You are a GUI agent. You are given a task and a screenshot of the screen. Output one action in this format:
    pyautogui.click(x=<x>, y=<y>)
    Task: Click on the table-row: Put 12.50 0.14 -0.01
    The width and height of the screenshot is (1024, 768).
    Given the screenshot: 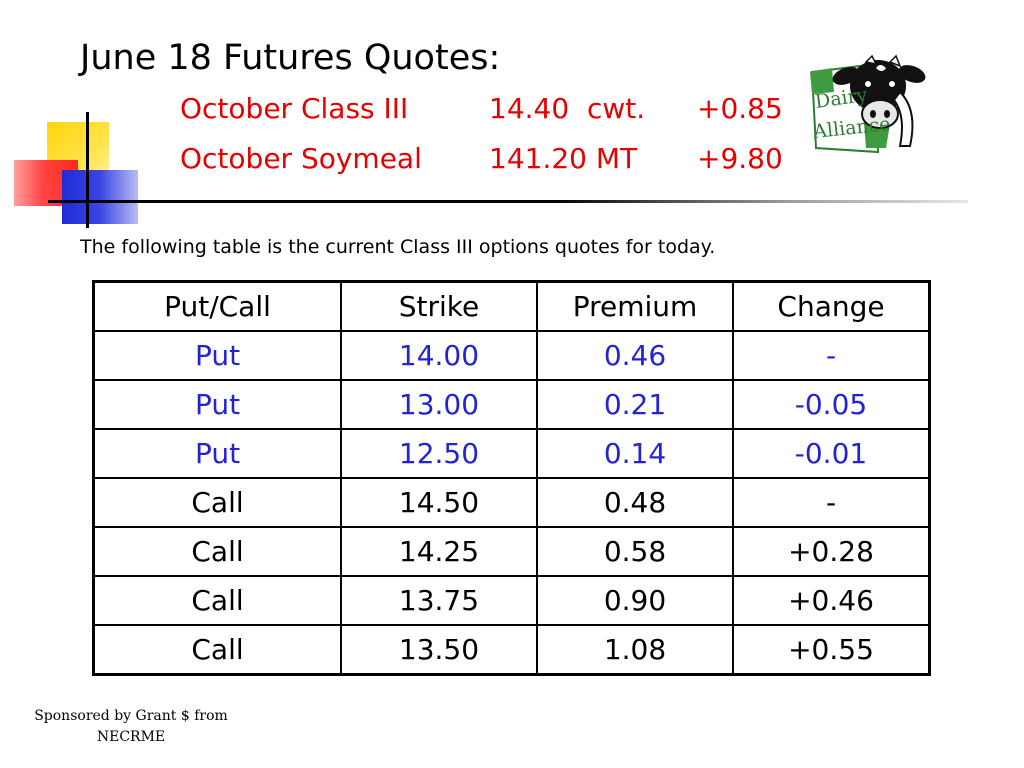 What is the action you would take?
    pyautogui.click(x=511, y=453)
    